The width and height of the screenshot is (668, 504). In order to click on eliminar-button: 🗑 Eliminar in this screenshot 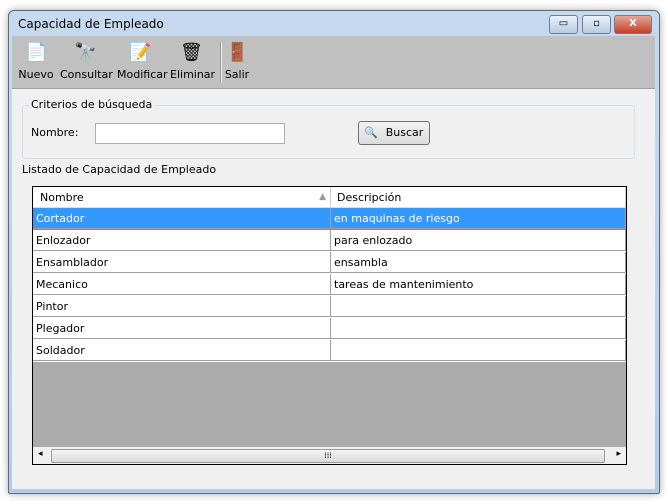, I will do `click(193, 61)`.